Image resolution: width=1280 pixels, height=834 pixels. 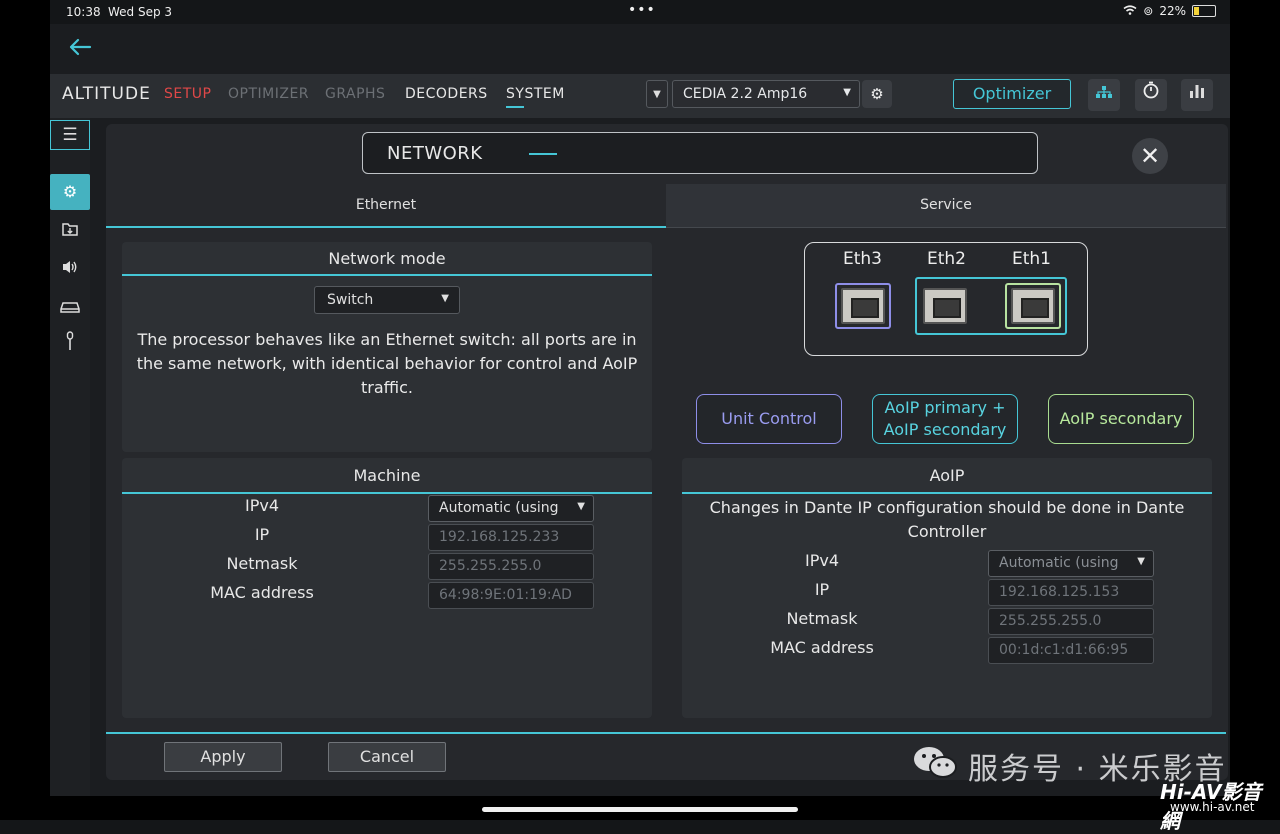 I want to click on import-icon, so click(x=70, y=232).